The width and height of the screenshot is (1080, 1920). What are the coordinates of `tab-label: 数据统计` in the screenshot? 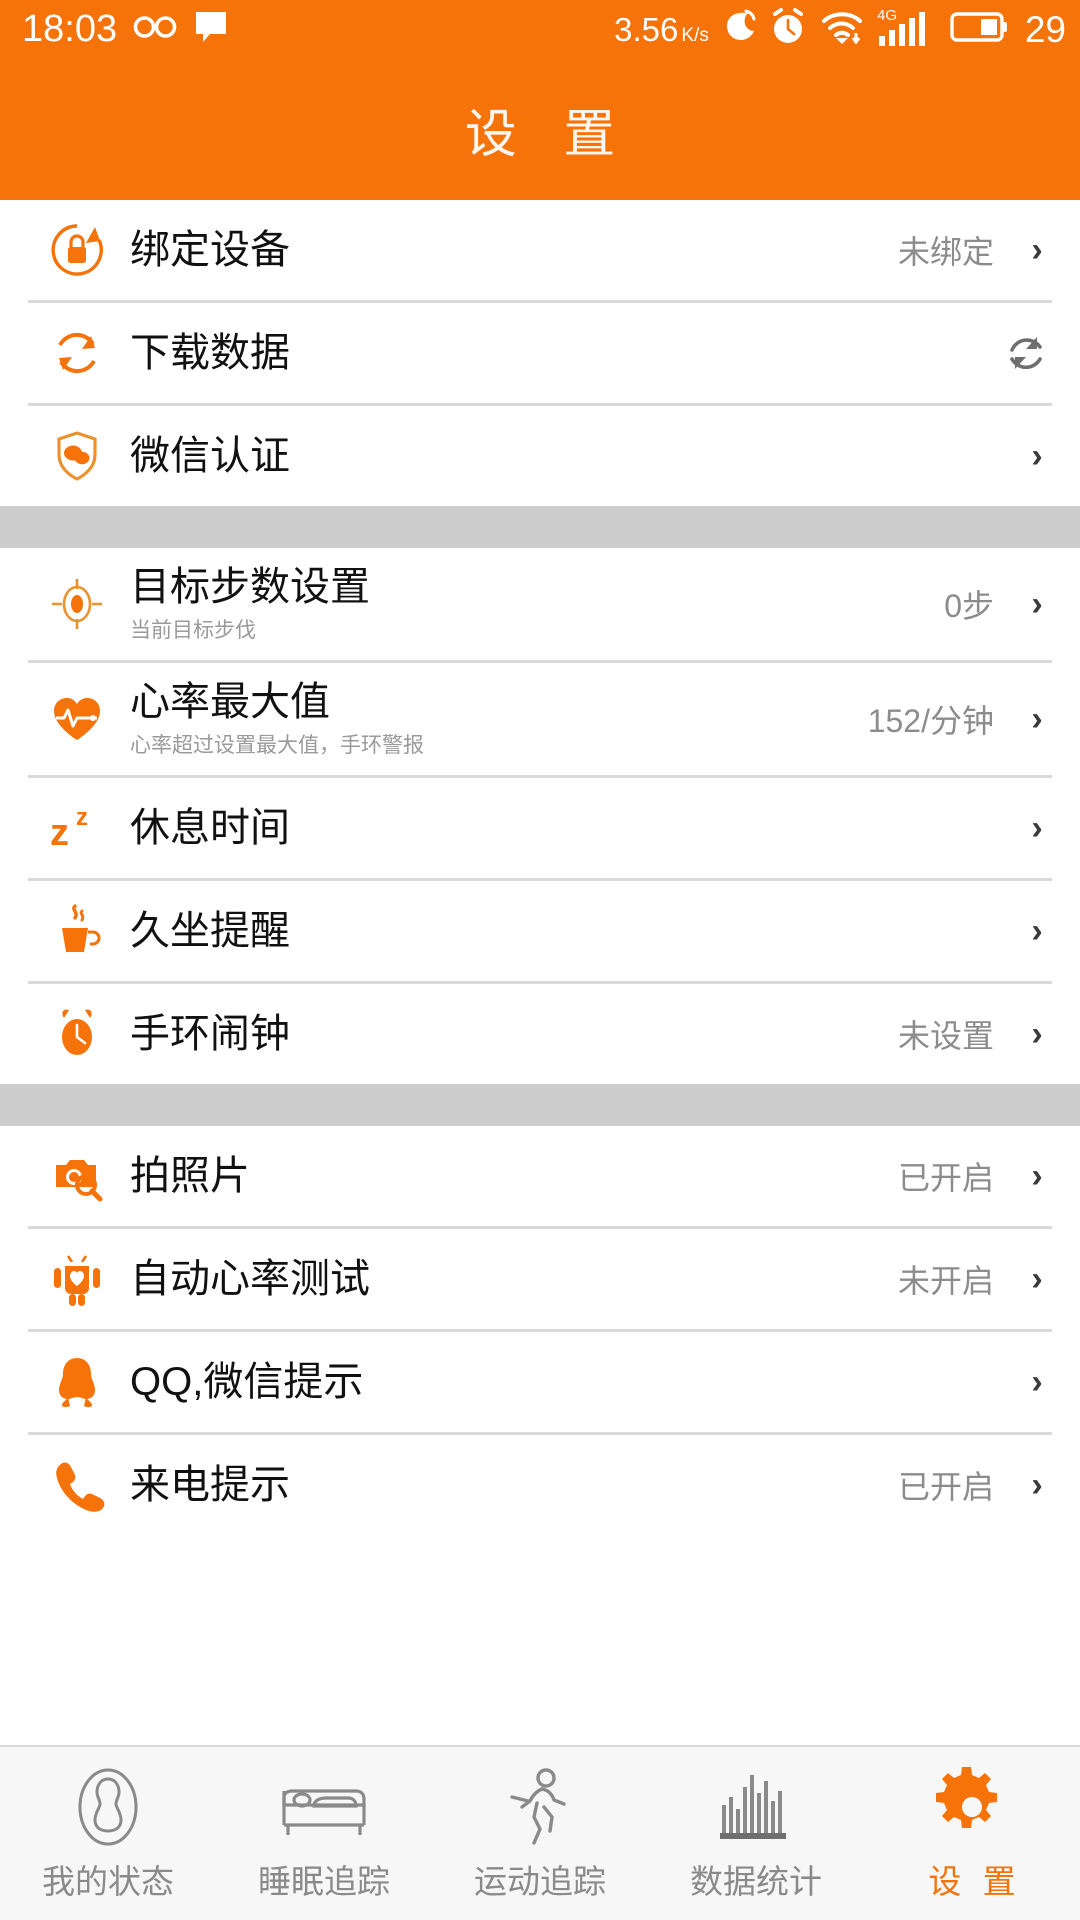 It's located at (756, 1881).